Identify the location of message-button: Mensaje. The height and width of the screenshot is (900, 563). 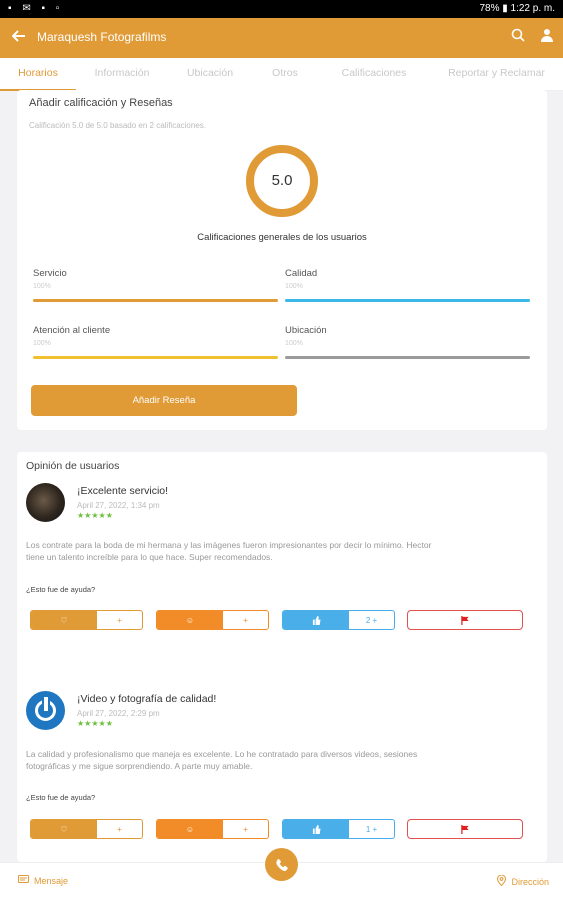
(43, 880).